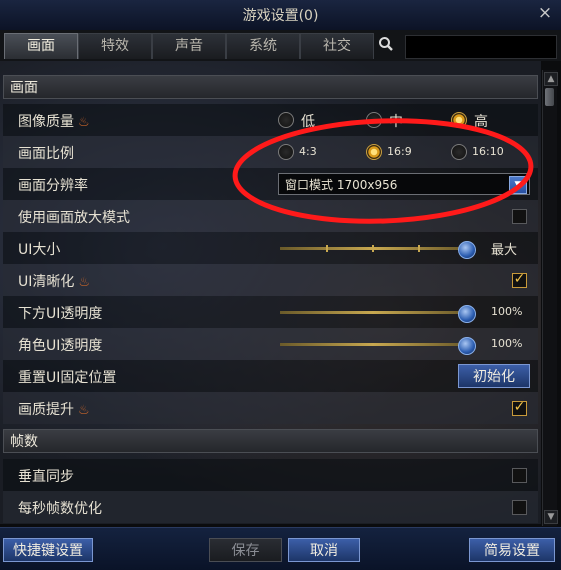 The height and width of the screenshot is (570, 561). Describe the element at coordinates (60, 314) in the screenshot. I see `bottom-ui-opacity-label: 下方UI透明度` at that location.